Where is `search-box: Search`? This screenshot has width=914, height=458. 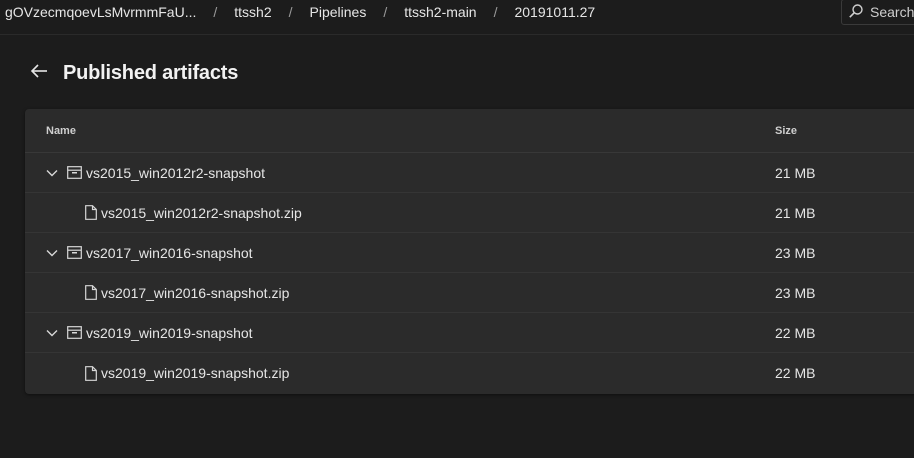 search-box: Search is located at coordinates (877, 12).